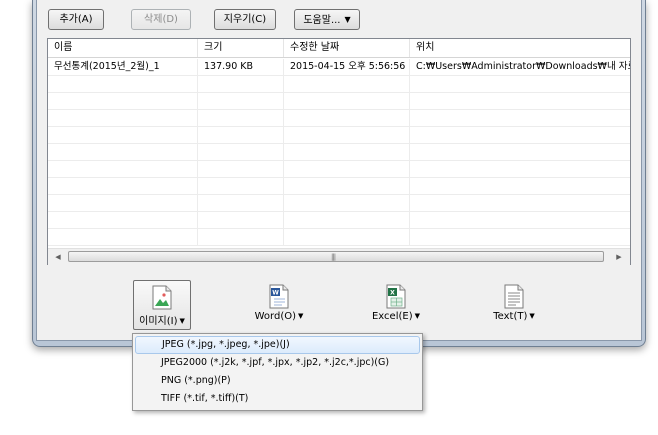 Image resolution: width=658 pixels, height=435 pixels. Describe the element at coordinates (520, 48) in the screenshot. I see `column-header-location: 위치` at that location.